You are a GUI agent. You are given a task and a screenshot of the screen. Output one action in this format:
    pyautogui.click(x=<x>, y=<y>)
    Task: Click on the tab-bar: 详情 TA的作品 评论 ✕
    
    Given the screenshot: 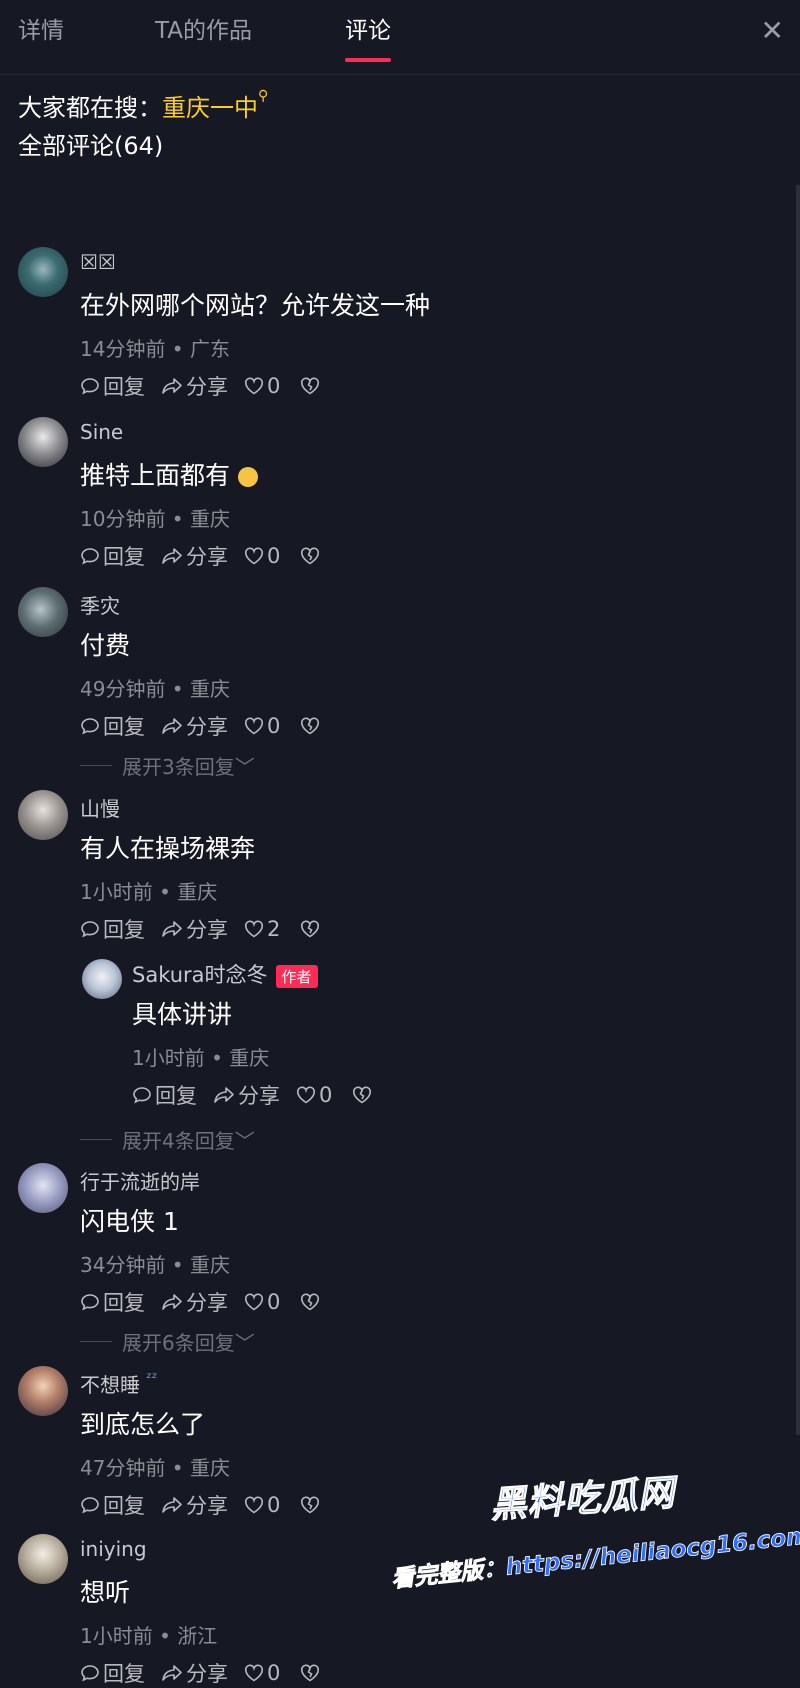 What is the action you would take?
    pyautogui.click(x=400, y=37)
    